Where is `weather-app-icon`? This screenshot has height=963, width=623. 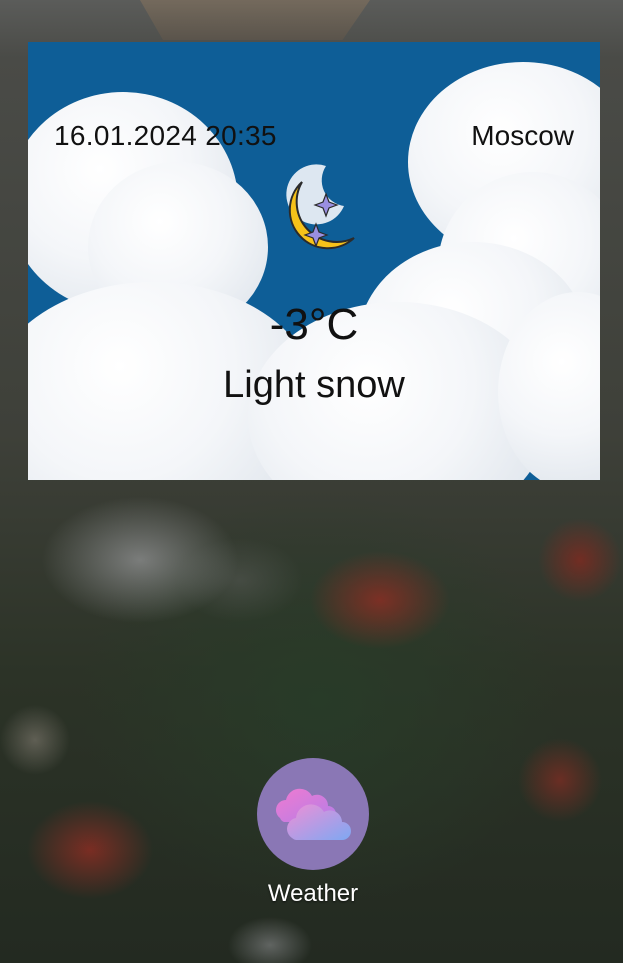 weather-app-icon is located at coordinates (313, 814).